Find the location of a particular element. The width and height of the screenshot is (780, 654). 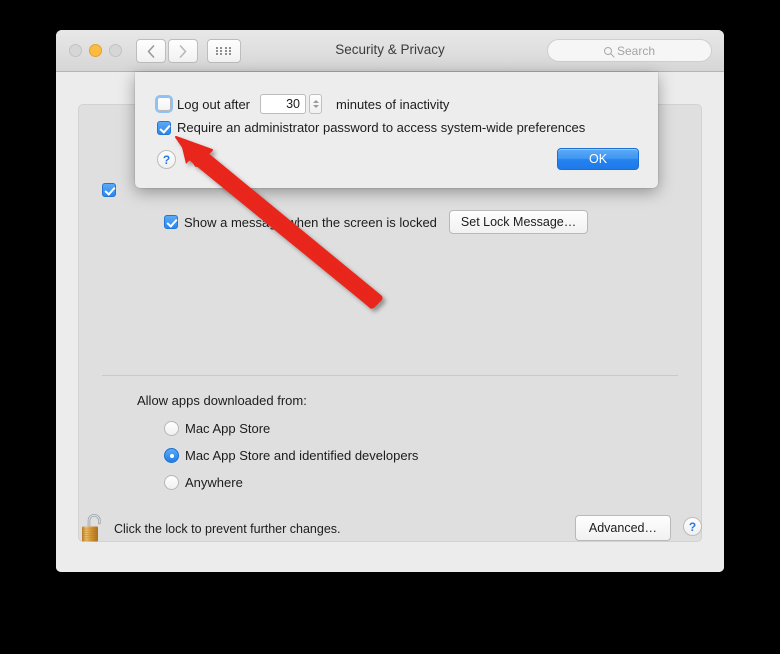

gatekeeper-option-label: Mac App Store and identified developers is located at coordinates (302, 455).